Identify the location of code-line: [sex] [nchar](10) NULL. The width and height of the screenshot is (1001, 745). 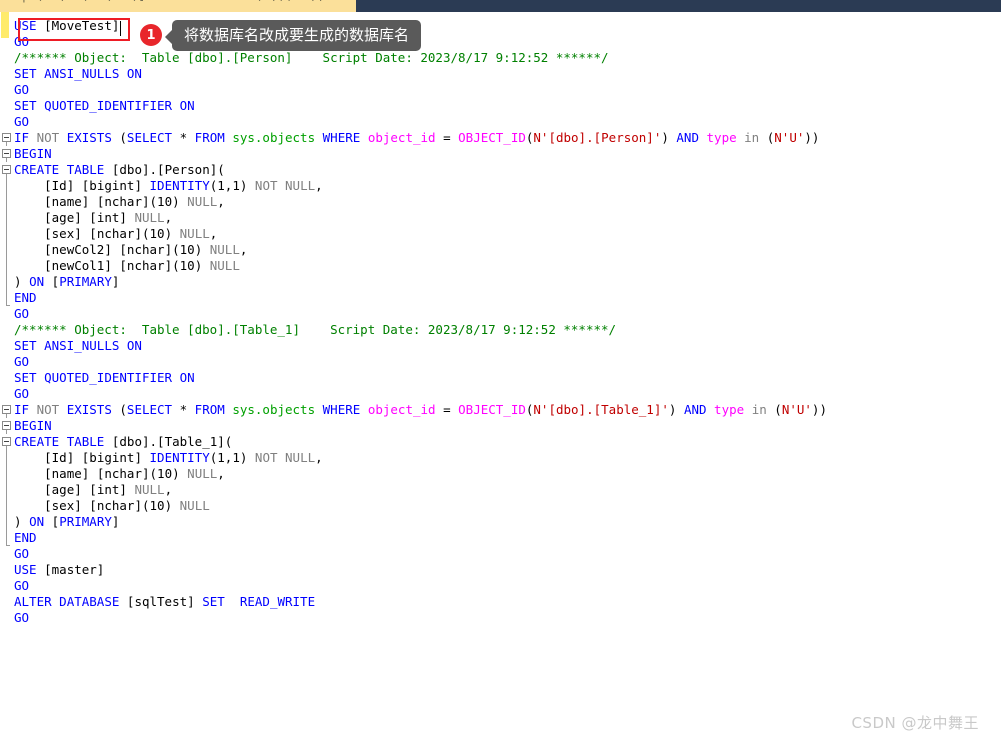
(127, 505).